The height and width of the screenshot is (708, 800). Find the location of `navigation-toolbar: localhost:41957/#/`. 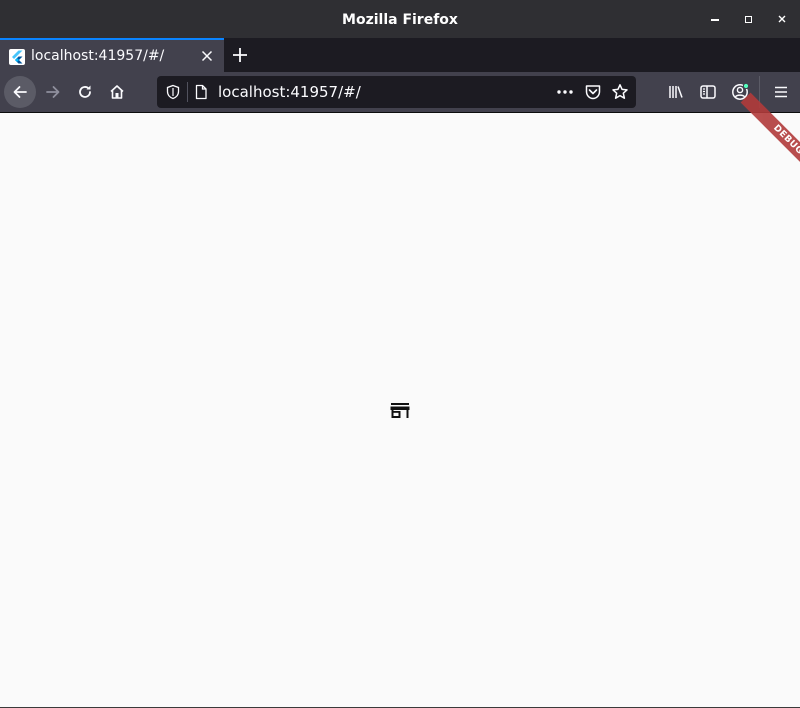

navigation-toolbar: localhost:41957/#/ is located at coordinates (400, 92).